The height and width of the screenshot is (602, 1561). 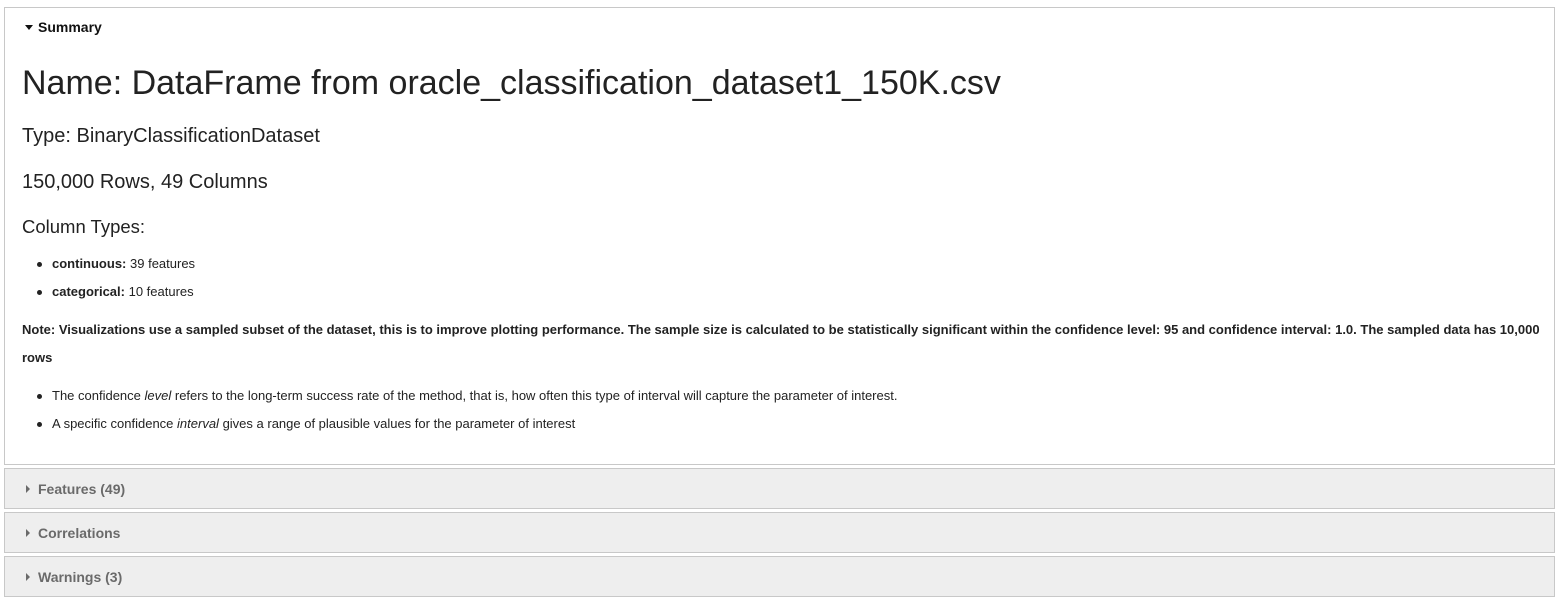 I want to click on features-toggle: Features (49), so click(x=75, y=489).